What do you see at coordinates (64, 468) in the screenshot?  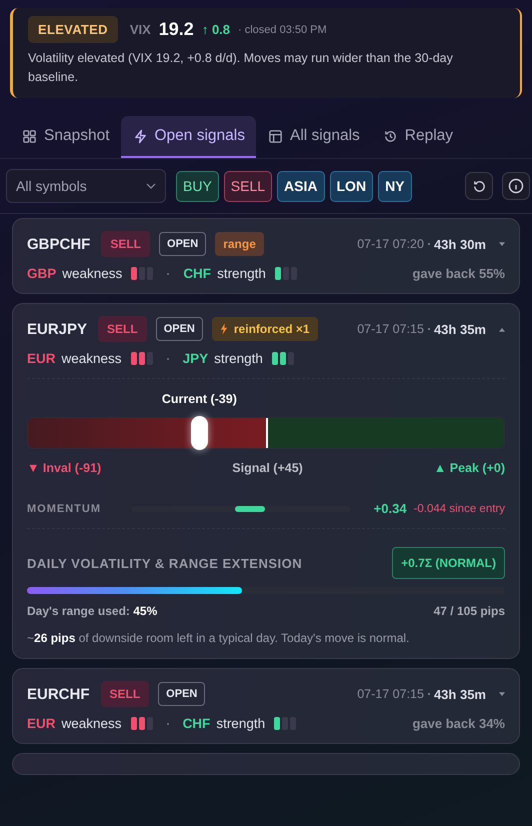 I see `invalidation-label: ▼ Inval (-91)` at bounding box center [64, 468].